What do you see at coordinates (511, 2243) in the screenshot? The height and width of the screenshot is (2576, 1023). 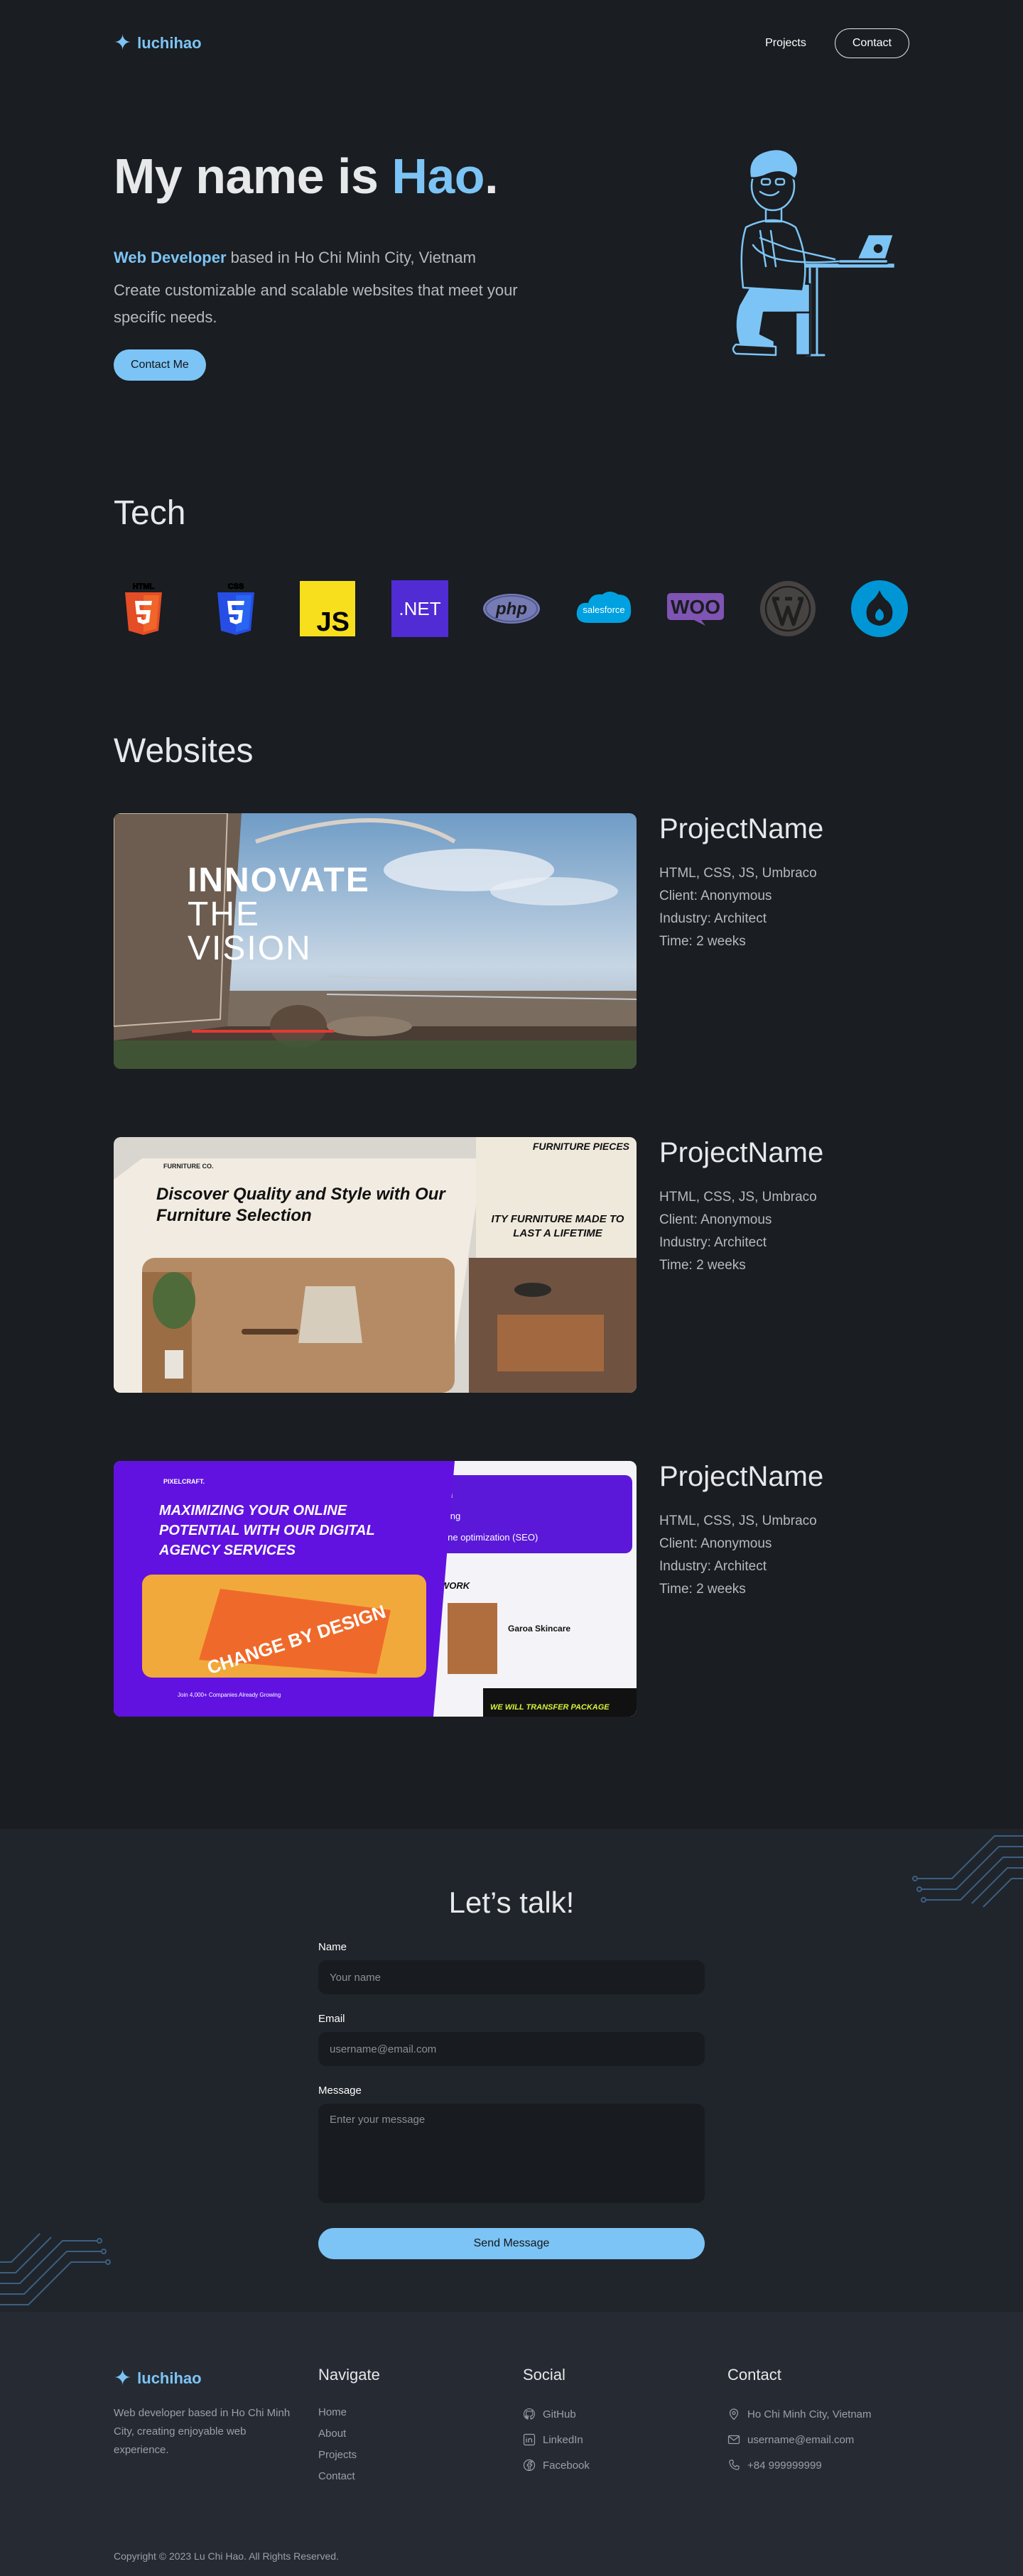 I see `send-message-button: Send Message` at bounding box center [511, 2243].